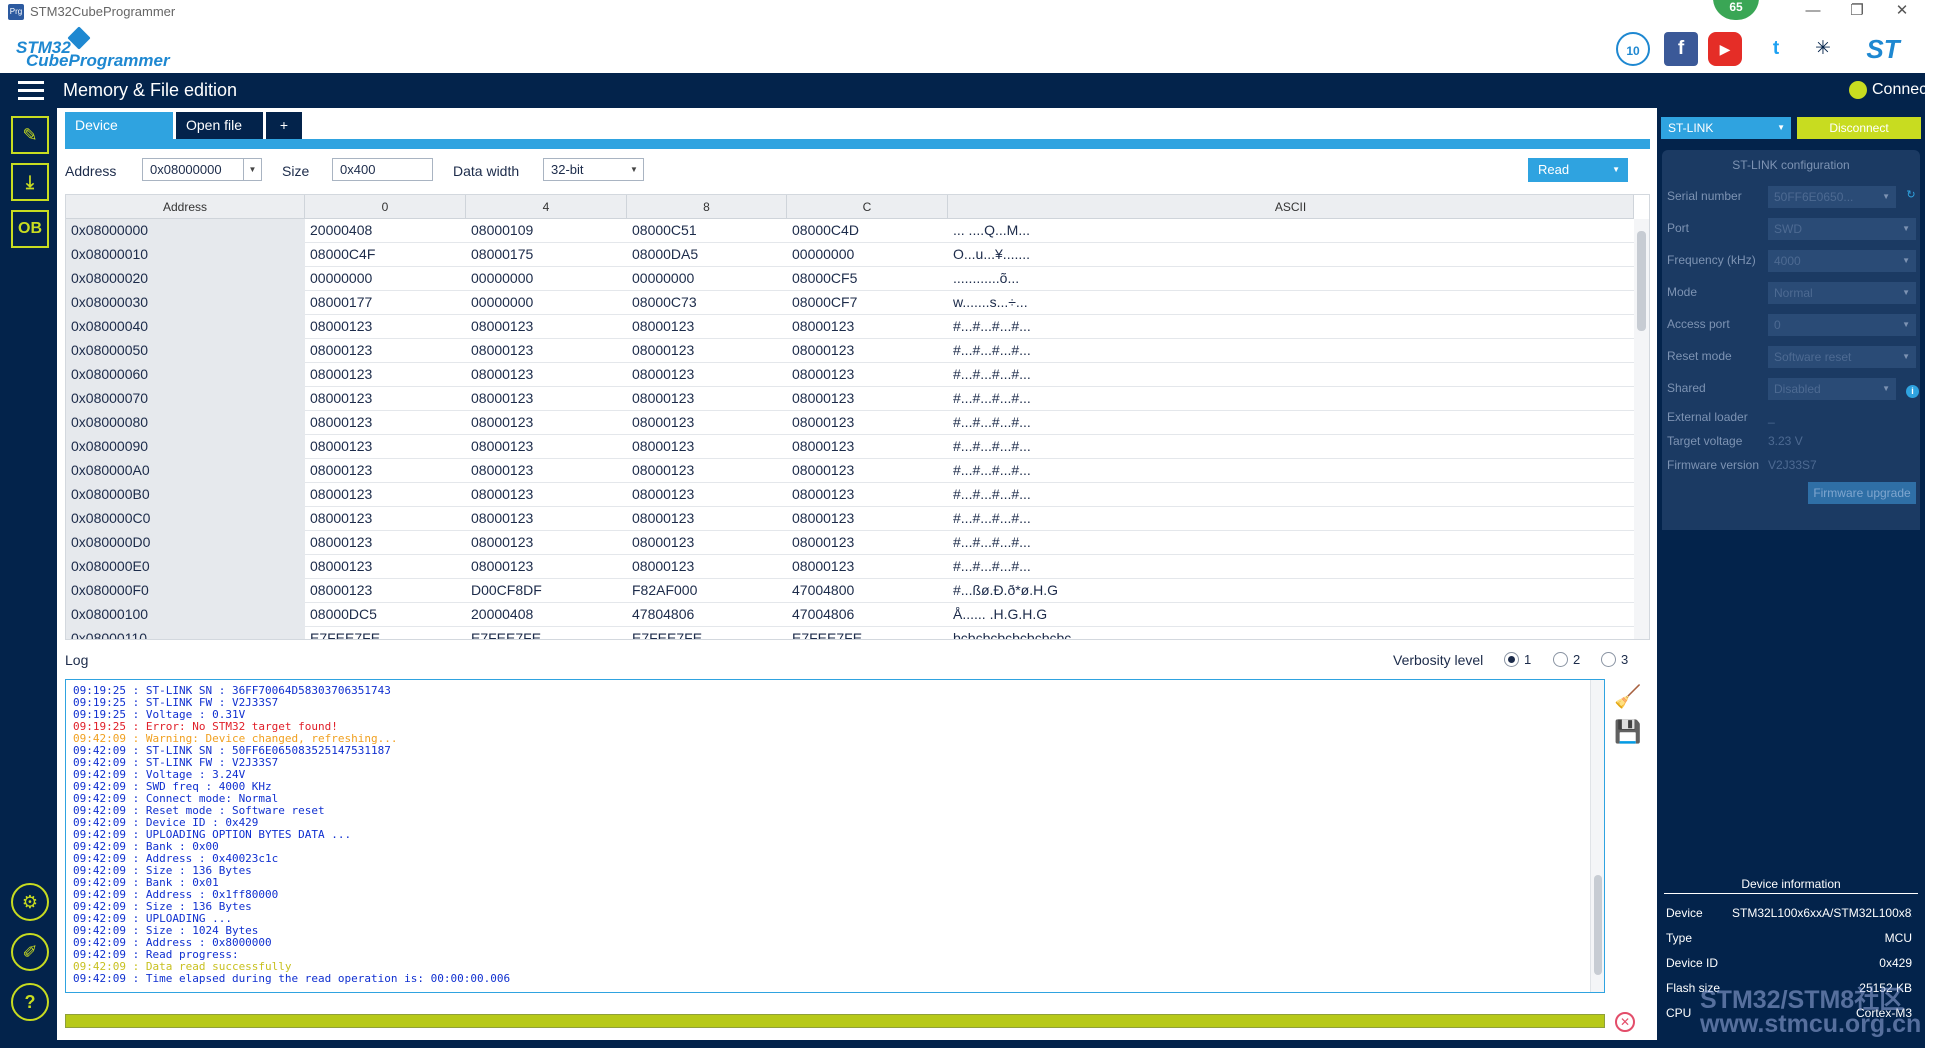  What do you see at coordinates (546, 231) in the screenshot?
I see `data-cell: 08000109` at bounding box center [546, 231].